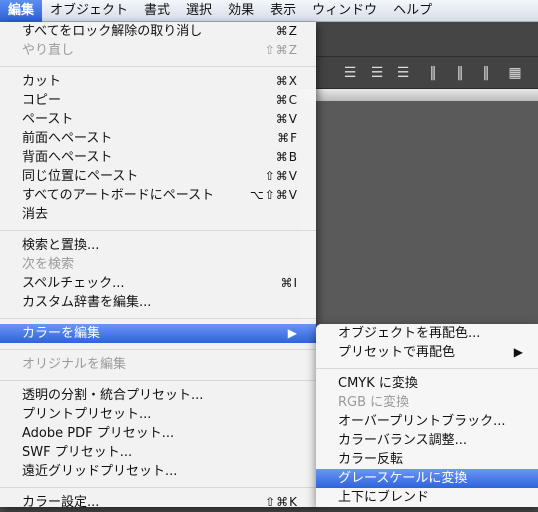  What do you see at coordinates (158, 50) in the screenshot?
I see `menu-item: やり直し ⇧⌘Z` at bounding box center [158, 50].